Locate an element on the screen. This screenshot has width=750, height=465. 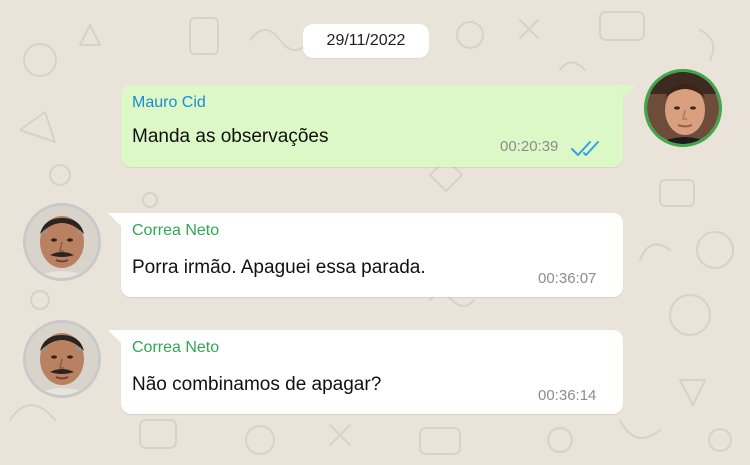
double-check-read-icon is located at coordinates (585, 148).